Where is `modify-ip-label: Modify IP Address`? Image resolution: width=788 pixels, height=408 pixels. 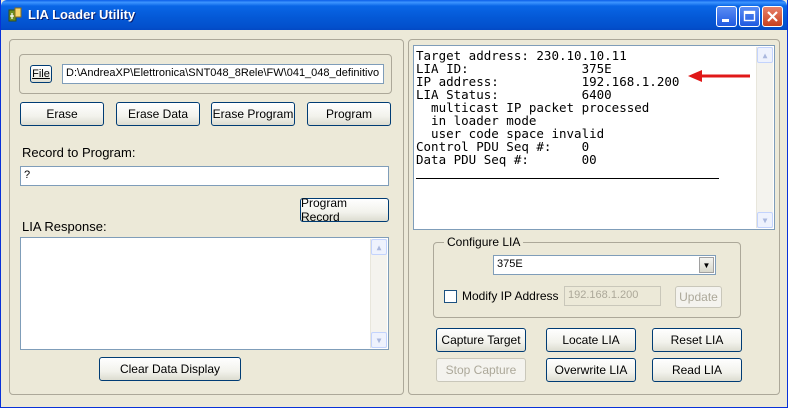
modify-ip-label: Modify IP Address is located at coordinates (510, 296).